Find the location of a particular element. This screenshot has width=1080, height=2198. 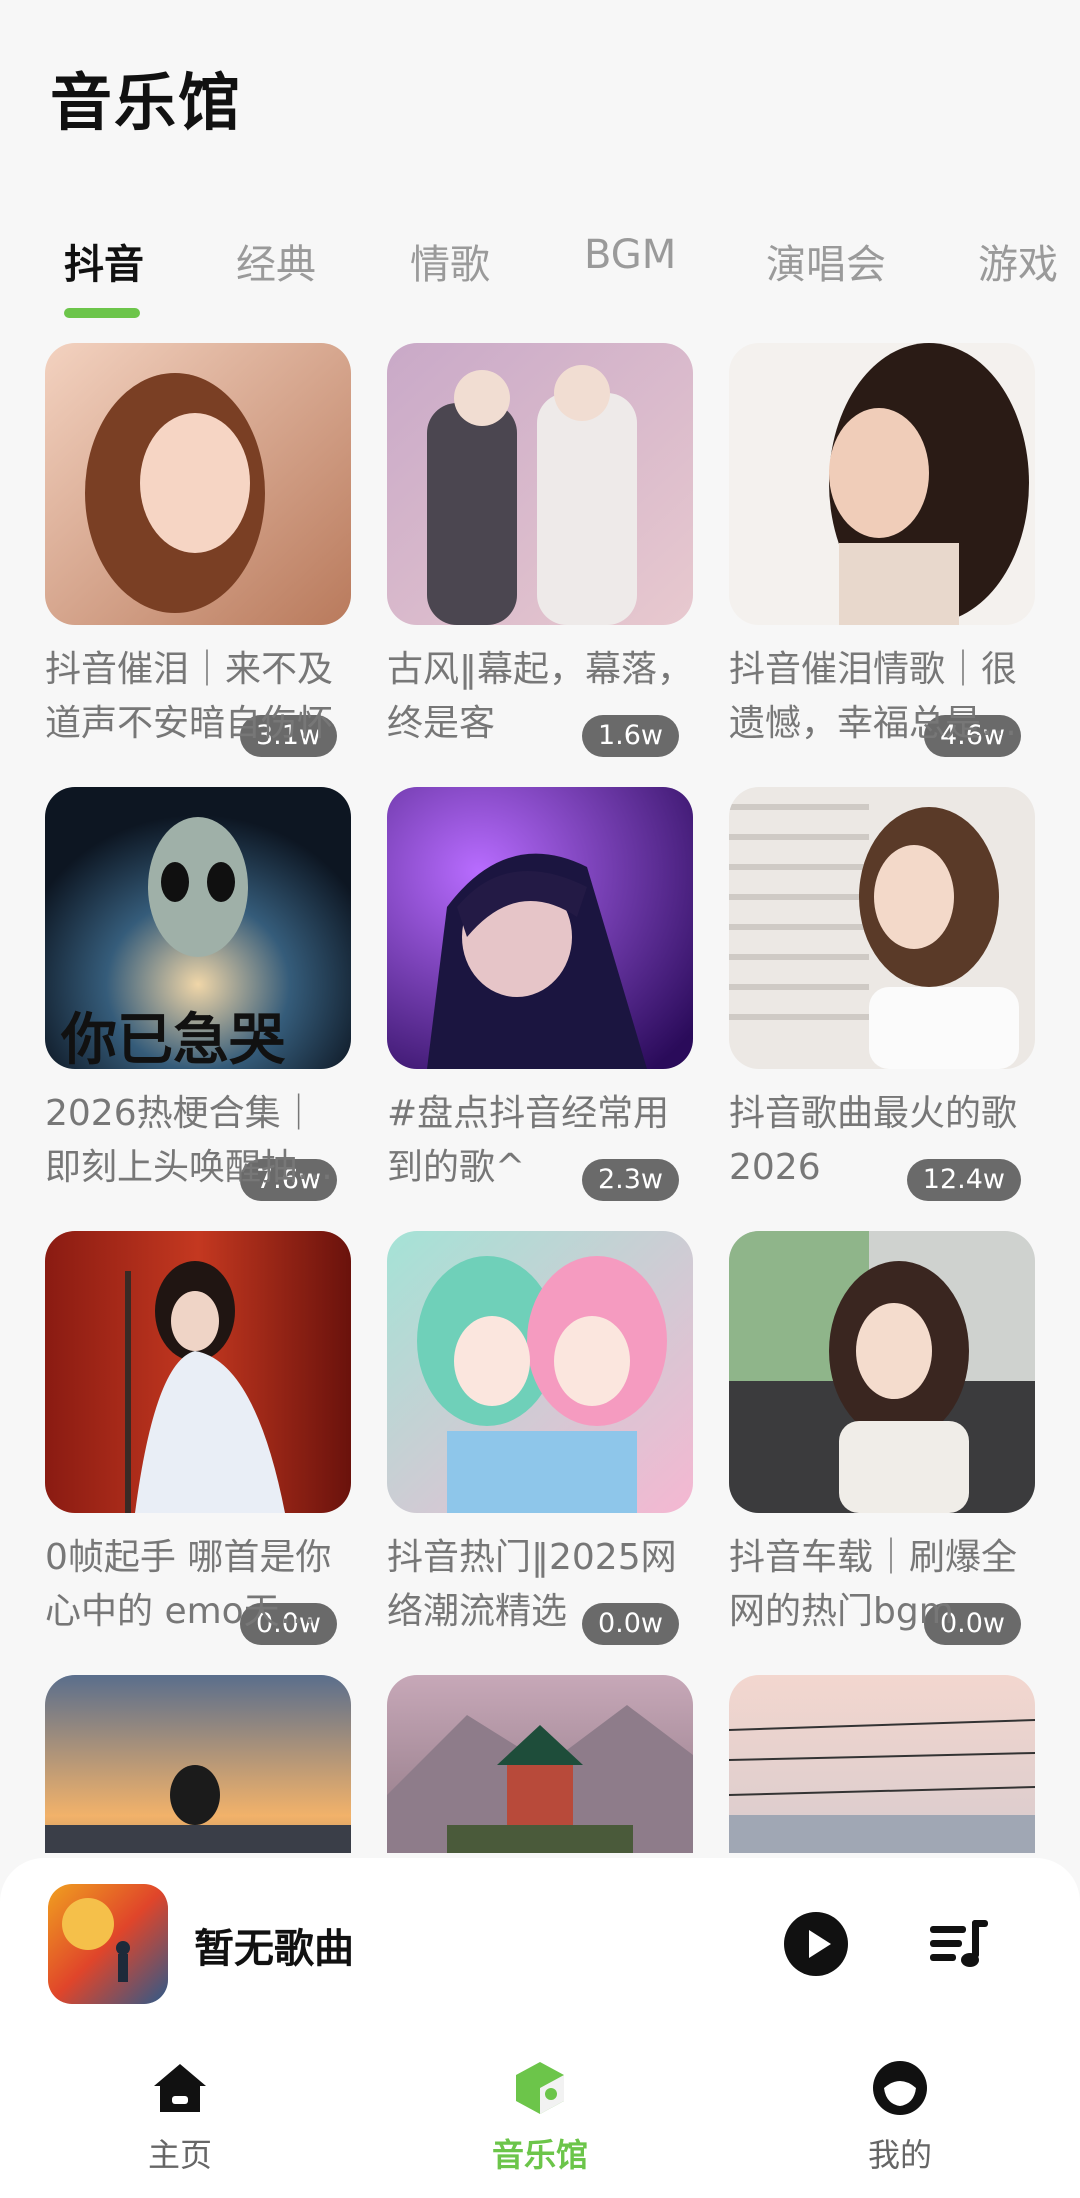

playlist-title: 抖音歌曲最火的歌2026 is located at coordinates (873, 1140).